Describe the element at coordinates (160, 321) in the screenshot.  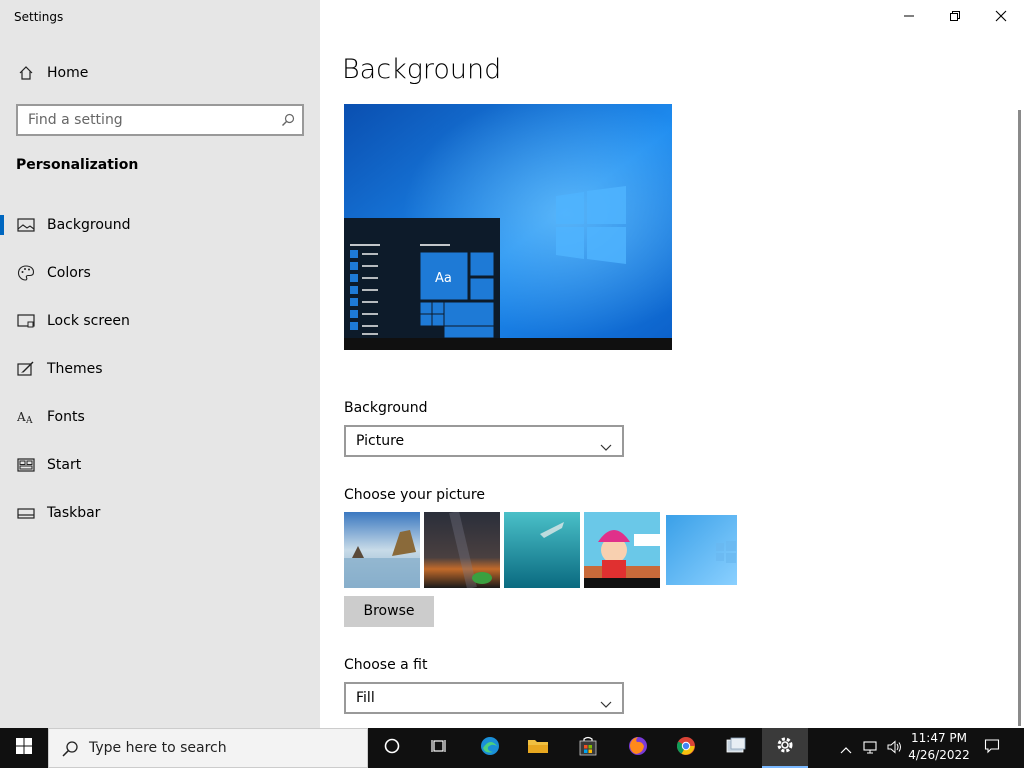
I see `sidebar-item-lock-screen: Lock screen` at that location.